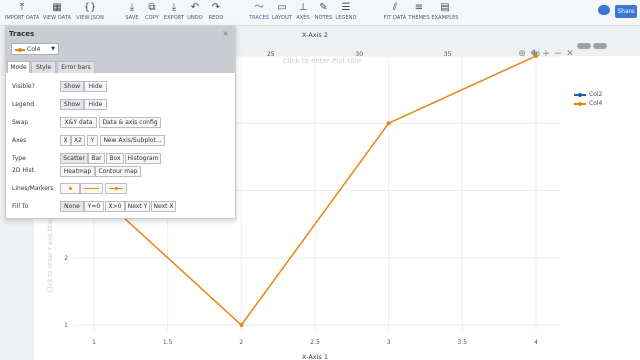 Image resolution: width=640 pixels, height=360 pixels. I want to click on x2-axis-title: X-Axis 2, so click(315, 35).